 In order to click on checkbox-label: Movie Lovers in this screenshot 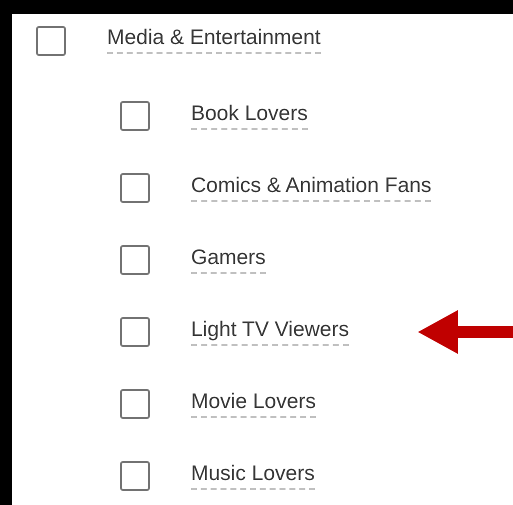, I will do `click(253, 404)`.